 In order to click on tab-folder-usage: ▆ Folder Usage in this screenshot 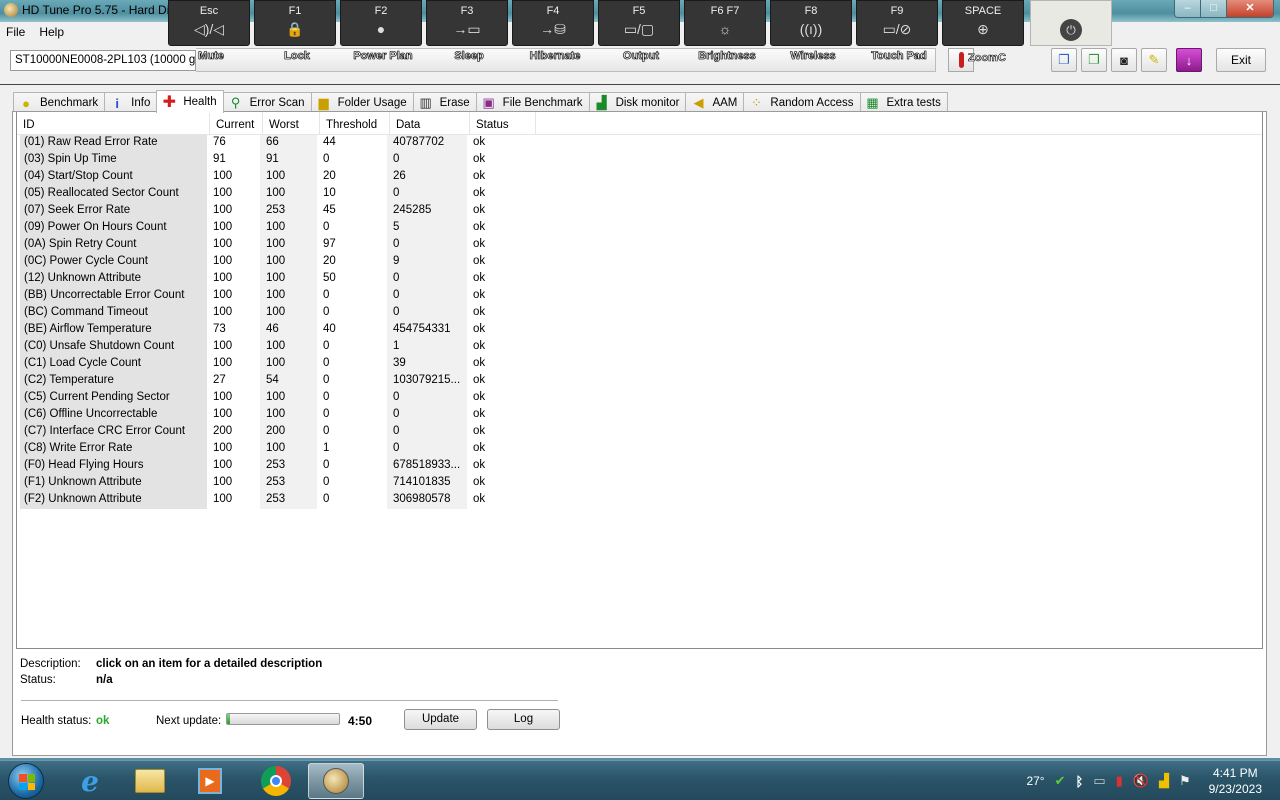, I will do `click(362, 102)`.